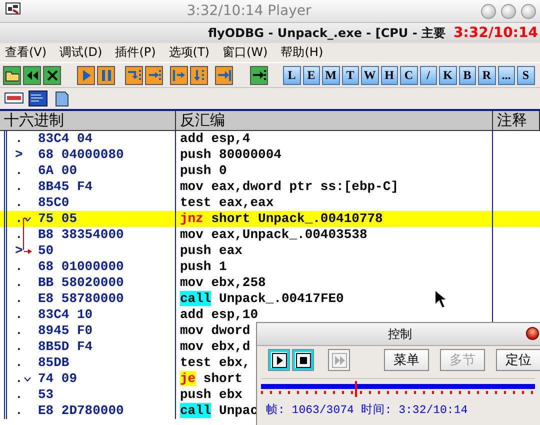  I want to click on window-button: K, so click(447, 75).